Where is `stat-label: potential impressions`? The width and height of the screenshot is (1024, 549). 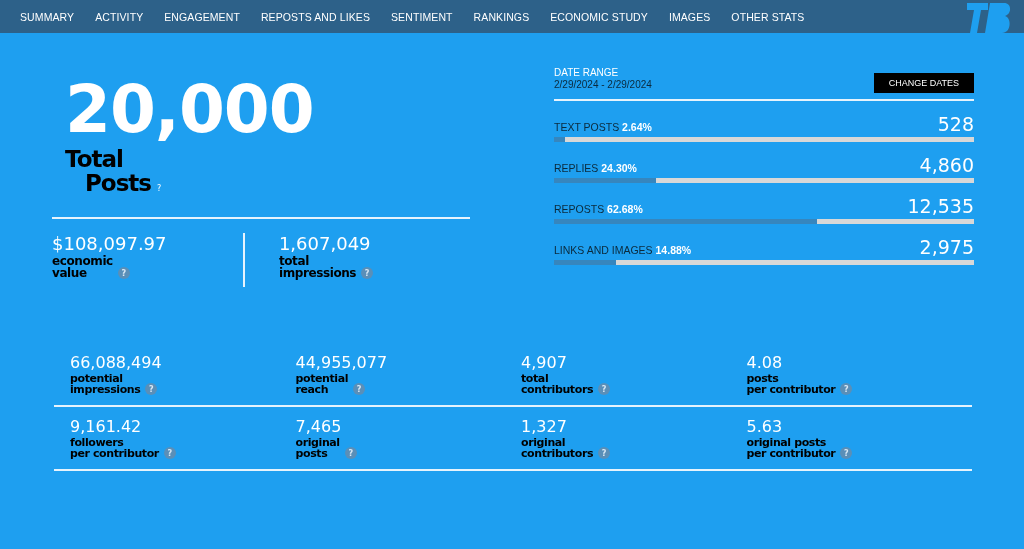 stat-label: potential impressions is located at coordinates (105, 384).